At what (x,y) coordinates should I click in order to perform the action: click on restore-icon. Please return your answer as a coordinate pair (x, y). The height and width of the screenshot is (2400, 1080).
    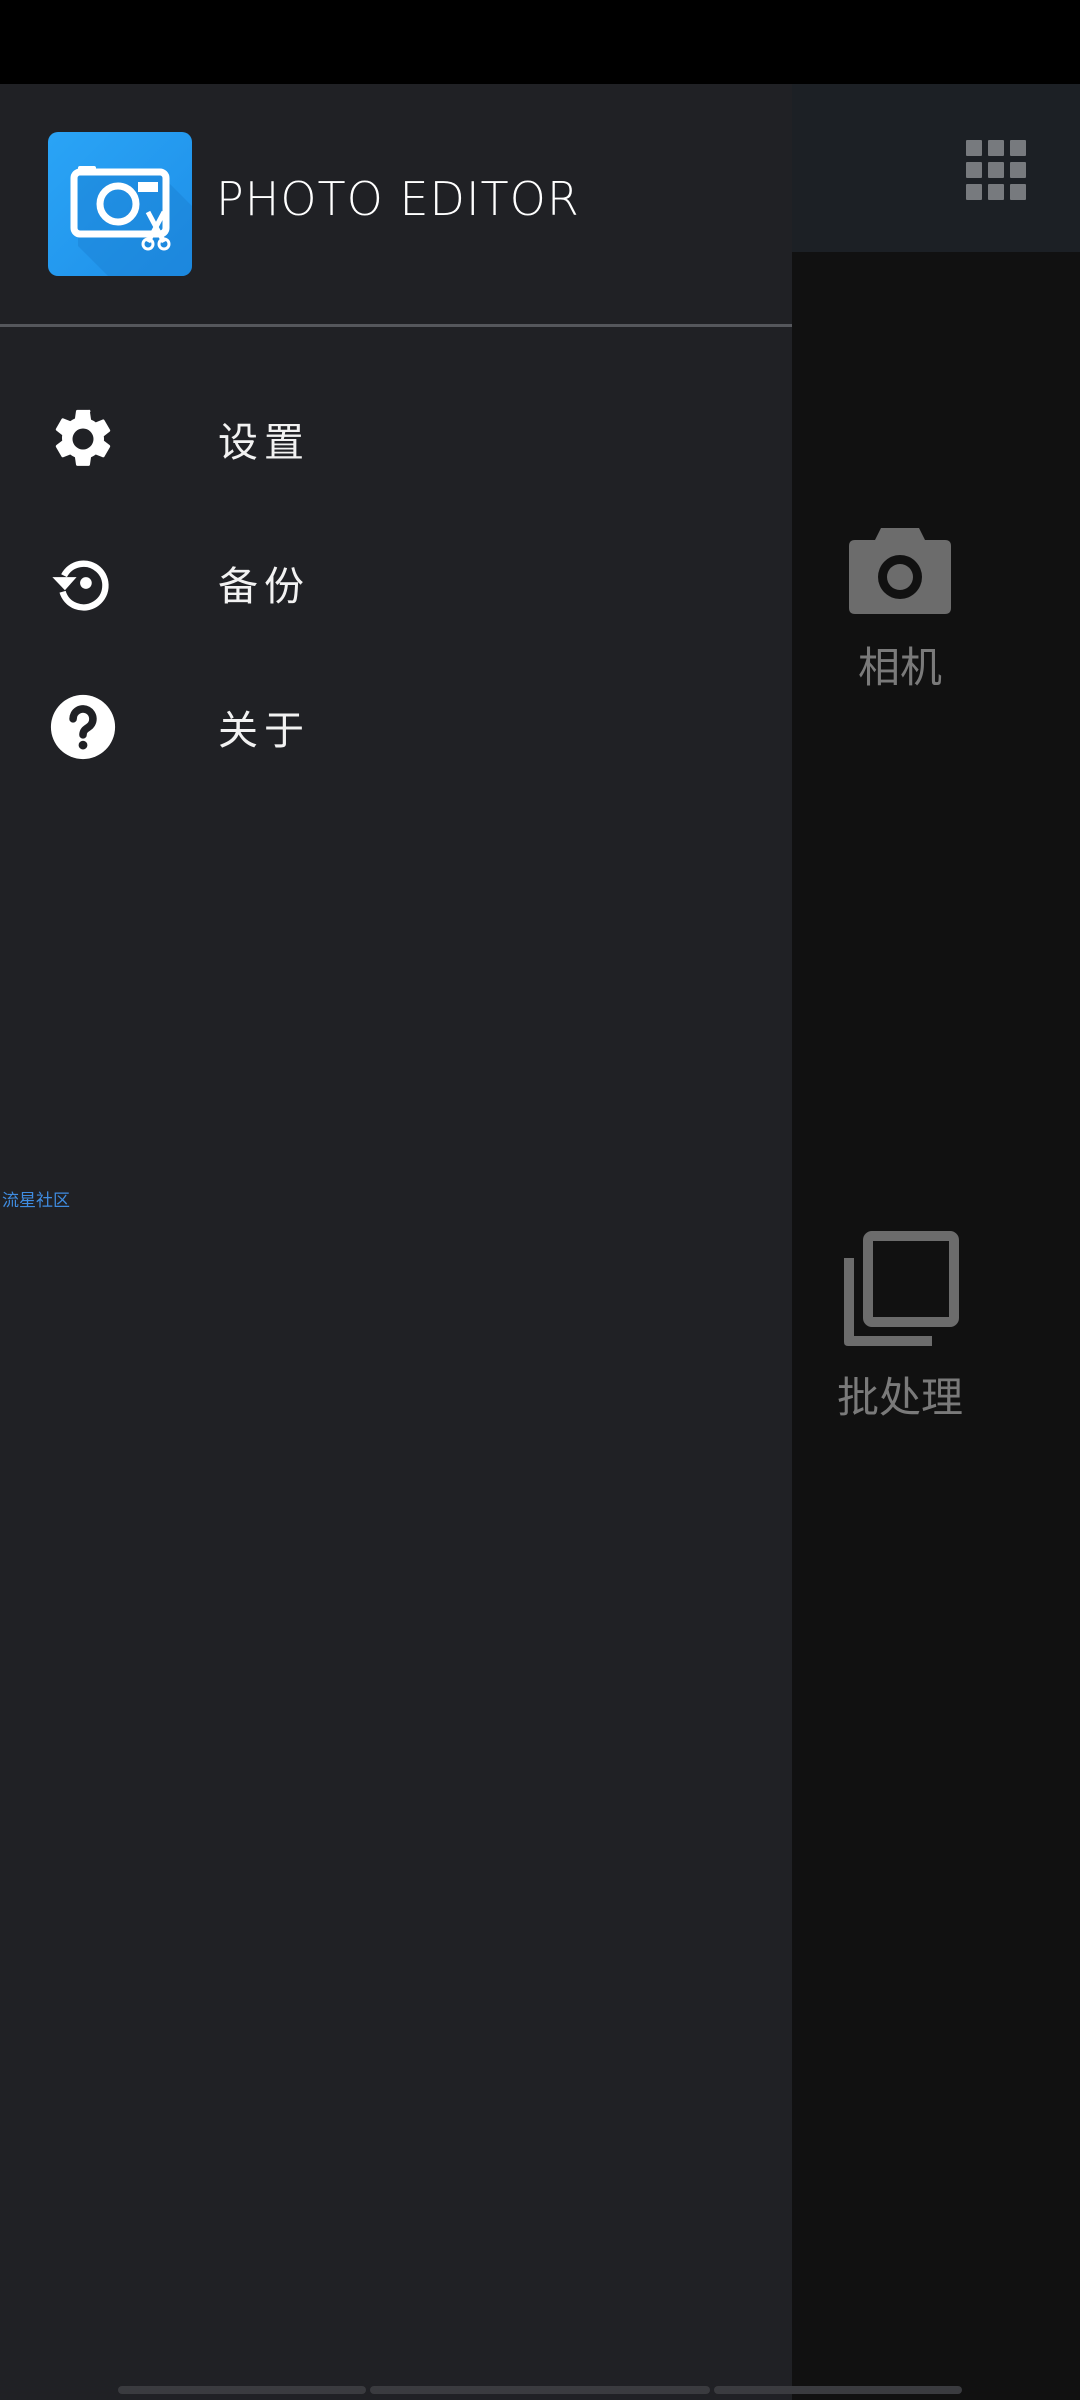
    Looking at the image, I should click on (80, 585).